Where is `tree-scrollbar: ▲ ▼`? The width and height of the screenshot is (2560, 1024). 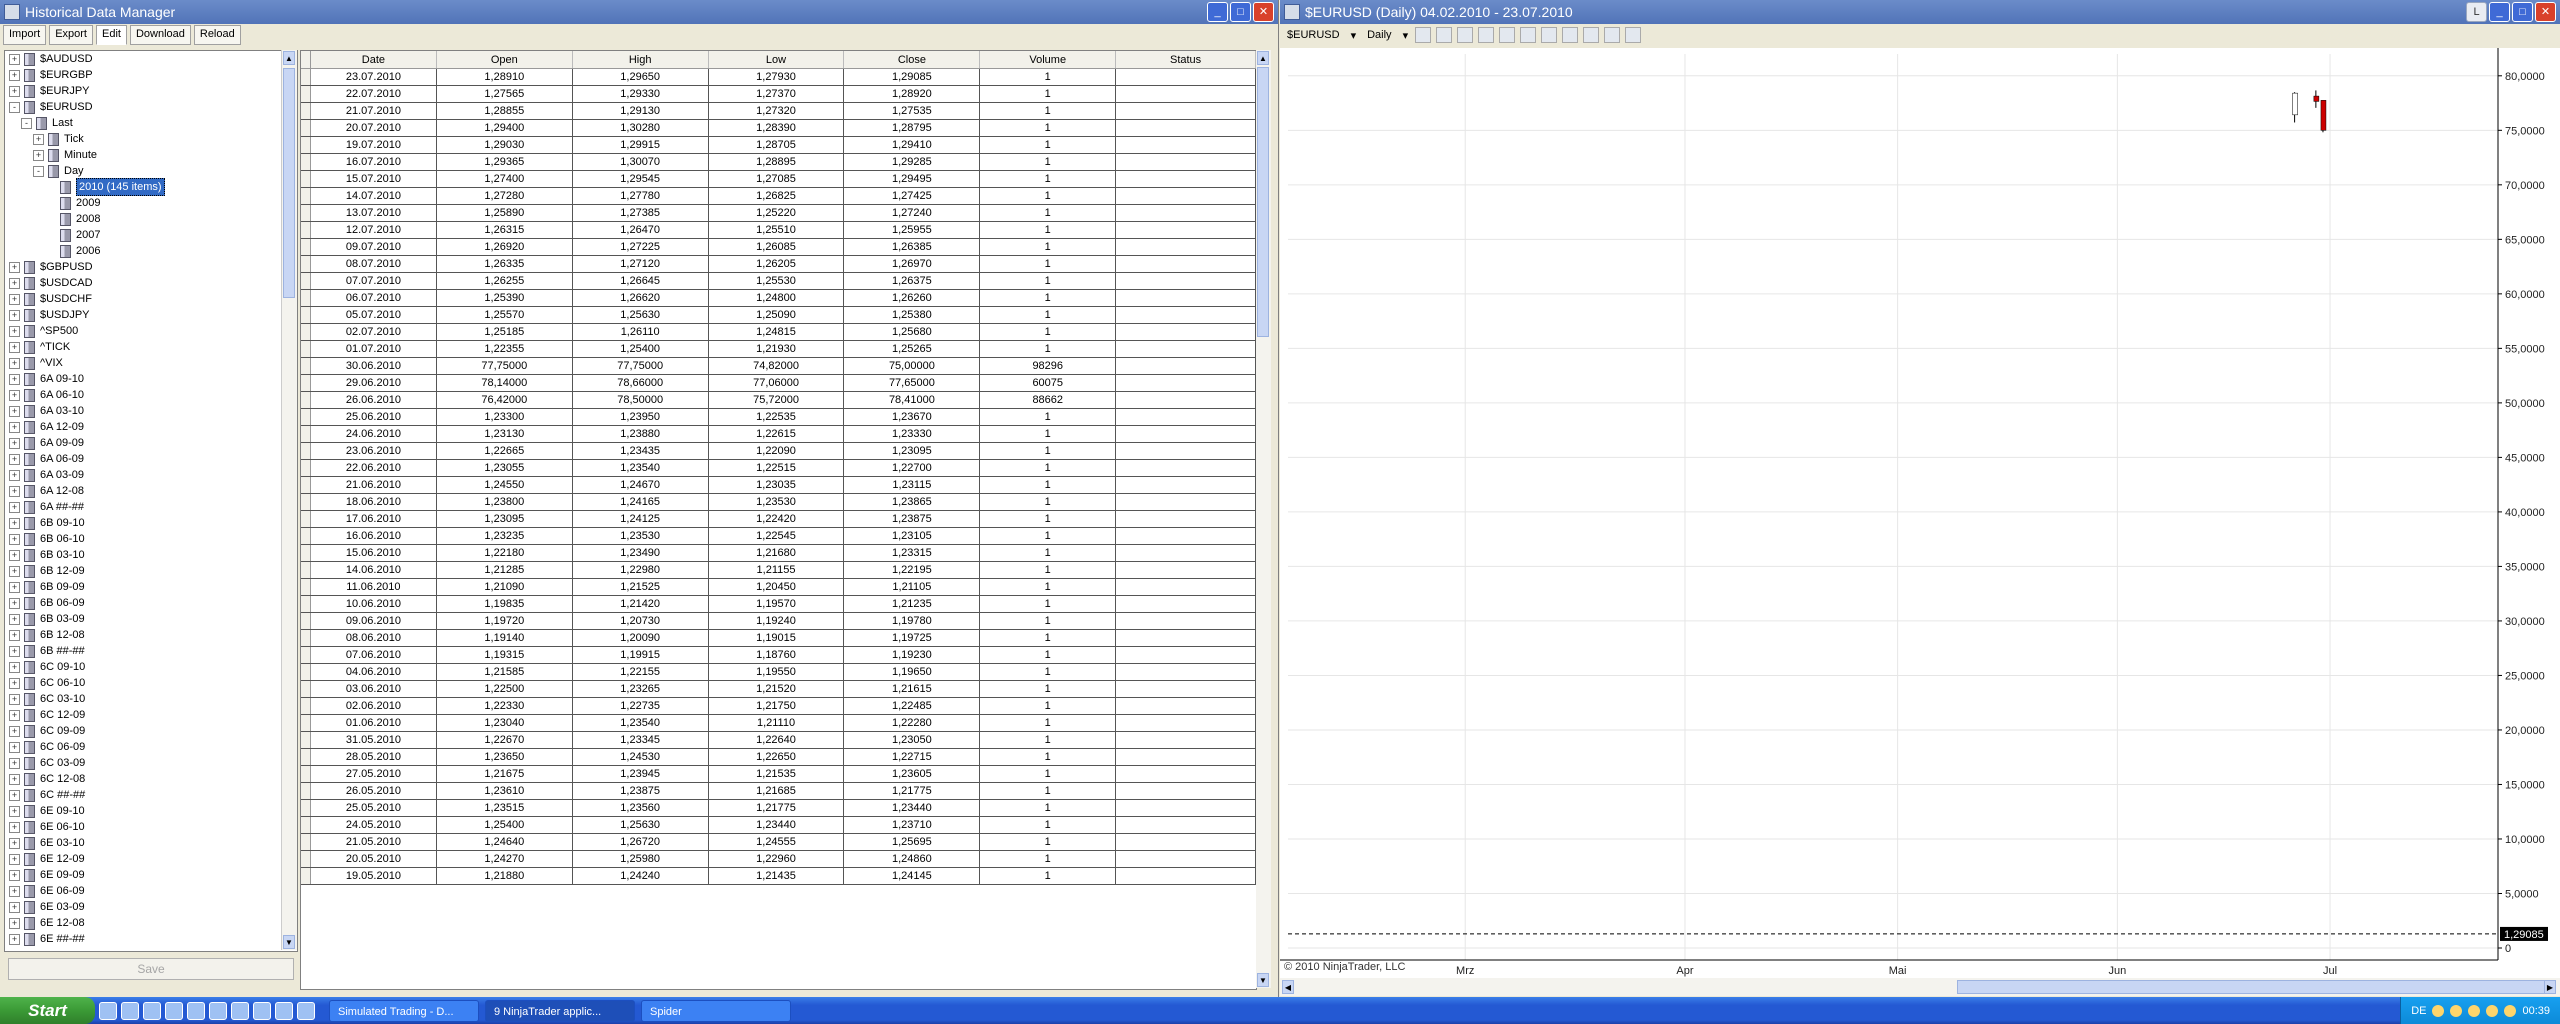
tree-scrollbar: ▲ ▼ is located at coordinates (289, 500).